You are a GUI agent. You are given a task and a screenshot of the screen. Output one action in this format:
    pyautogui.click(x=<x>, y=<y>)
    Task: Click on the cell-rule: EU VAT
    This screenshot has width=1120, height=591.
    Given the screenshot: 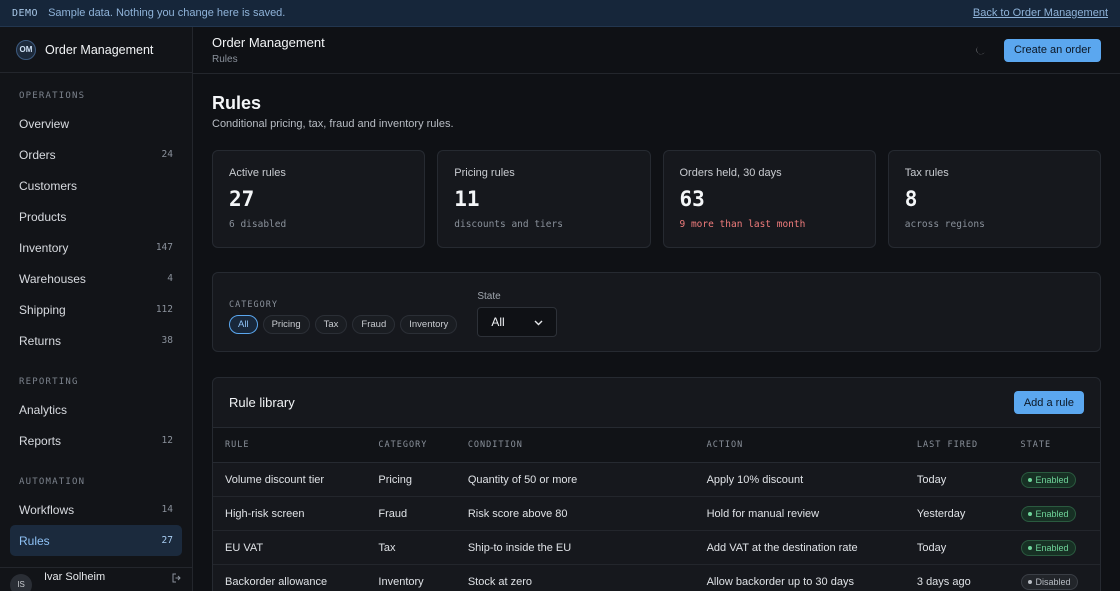 What is the action you would take?
    pyautogui.click(x=290, y=547)
    